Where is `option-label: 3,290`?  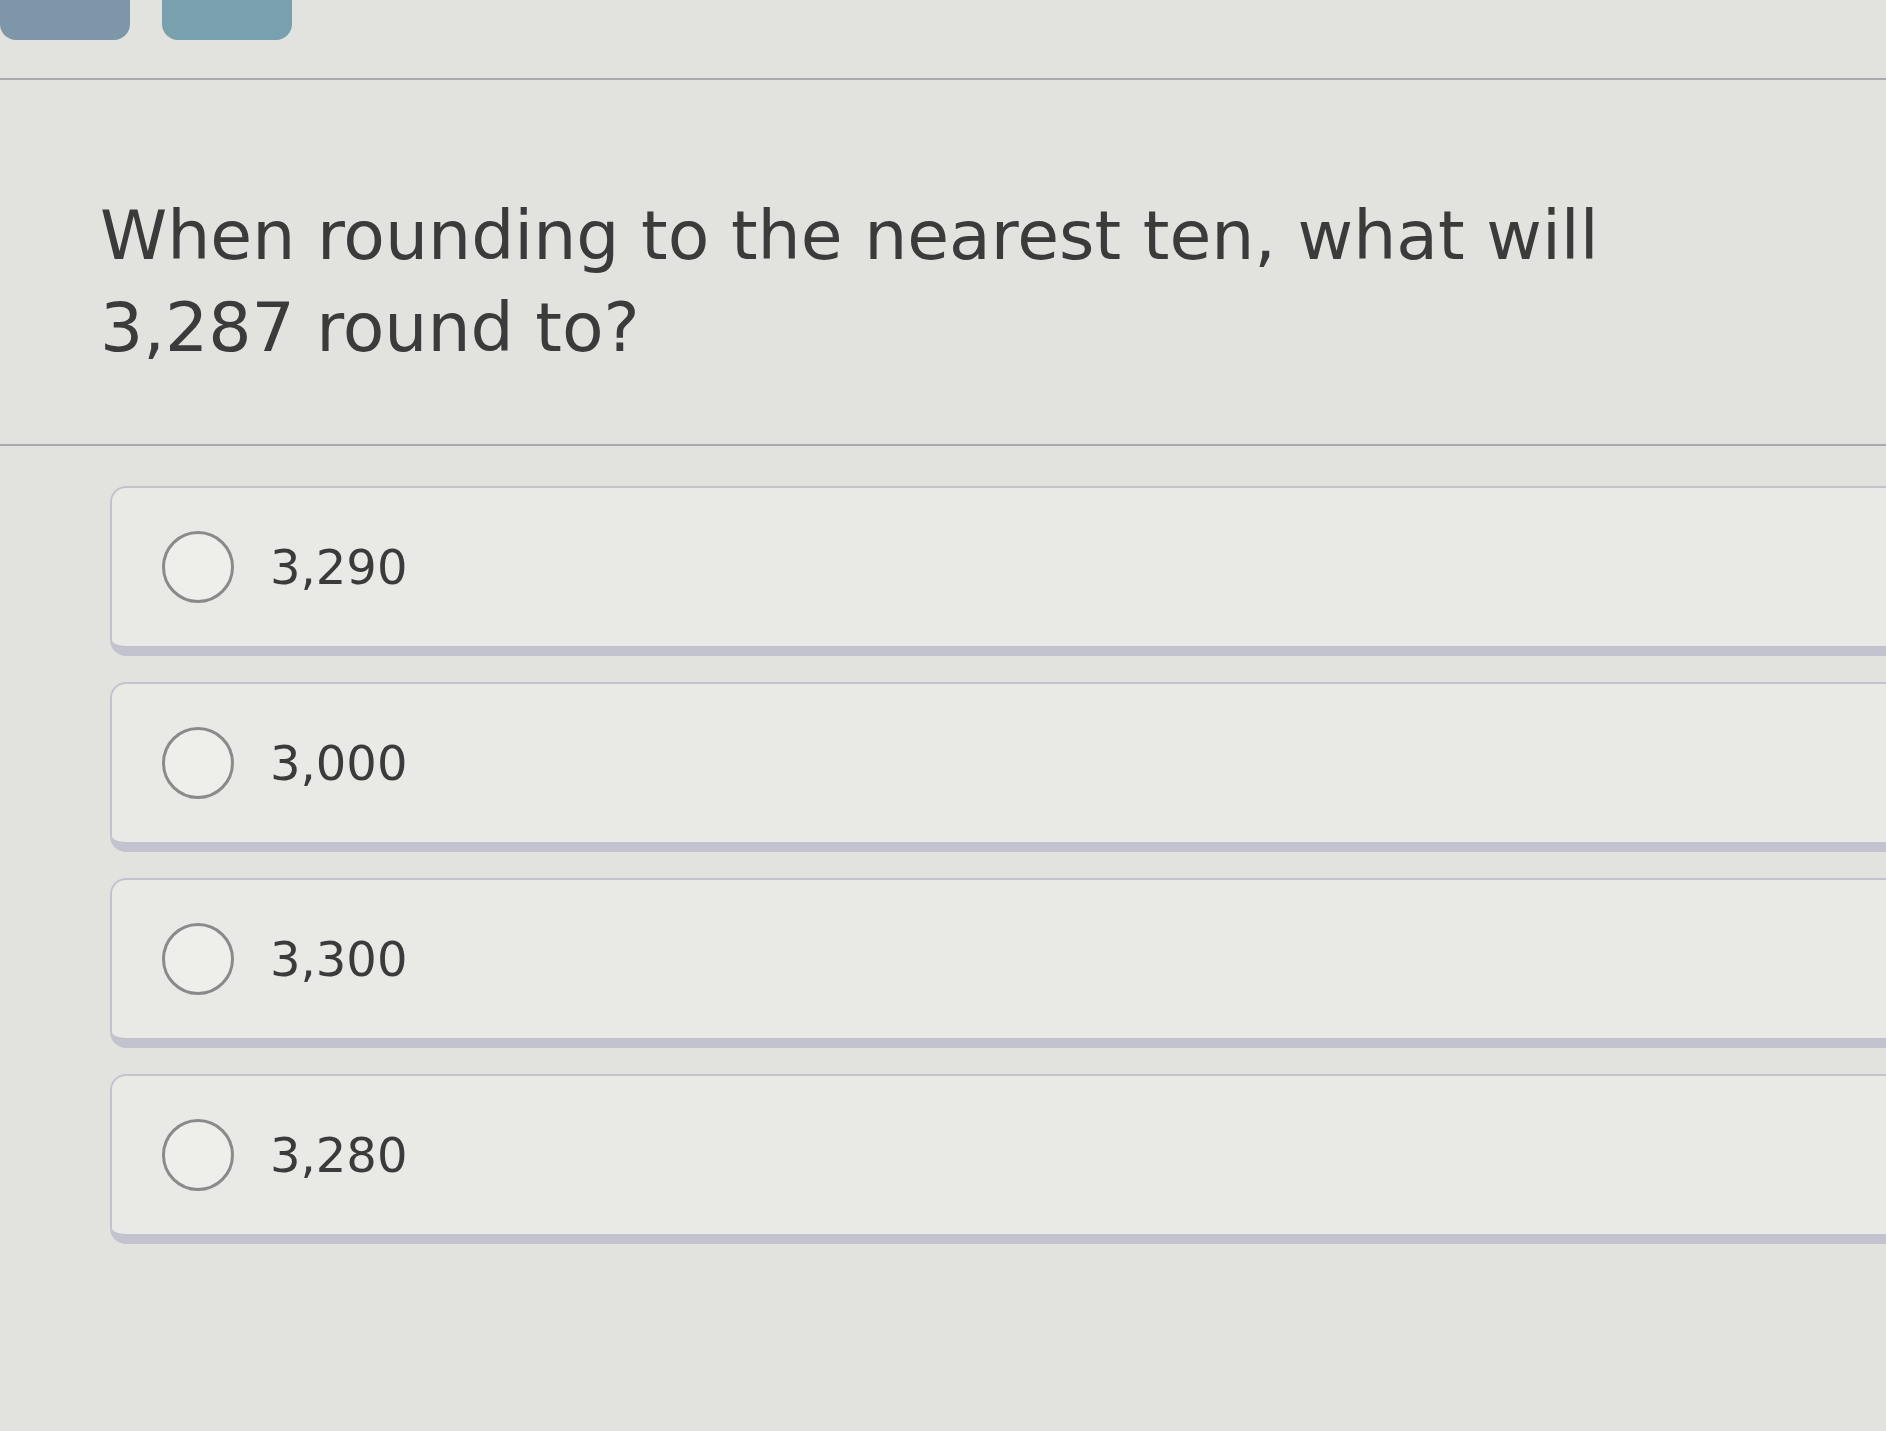 option-label: 3,290 is located at coordinates (339, 567).